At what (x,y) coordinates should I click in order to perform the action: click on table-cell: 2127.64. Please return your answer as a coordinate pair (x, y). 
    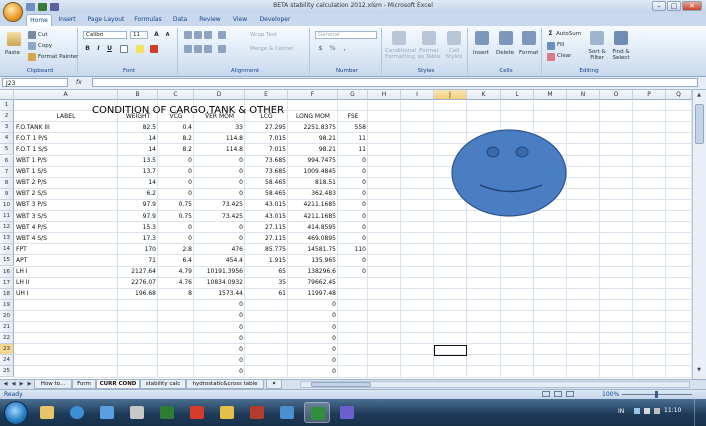
    Looking at the image, I should click on (138, 272).